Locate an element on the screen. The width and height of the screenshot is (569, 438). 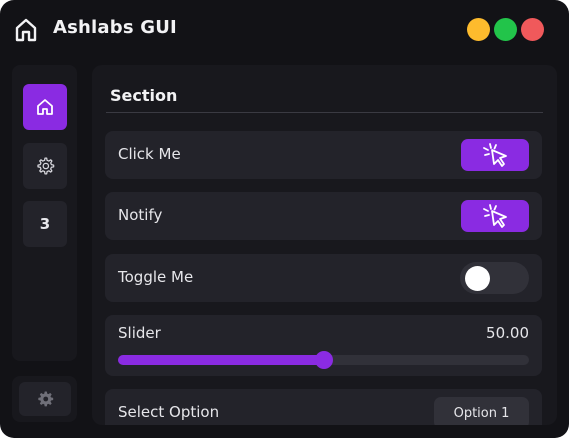
notify-row: Notify is located at coordinates (323, 216).